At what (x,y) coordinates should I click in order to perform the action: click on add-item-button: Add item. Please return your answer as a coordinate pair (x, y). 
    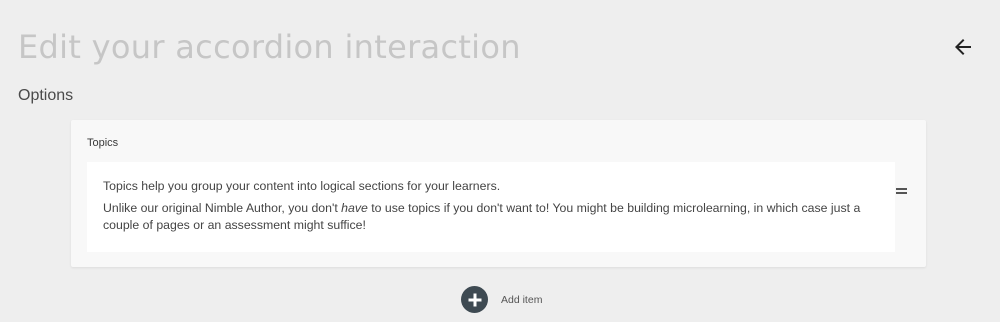
    Looking at the image, I should click on (501, 299).